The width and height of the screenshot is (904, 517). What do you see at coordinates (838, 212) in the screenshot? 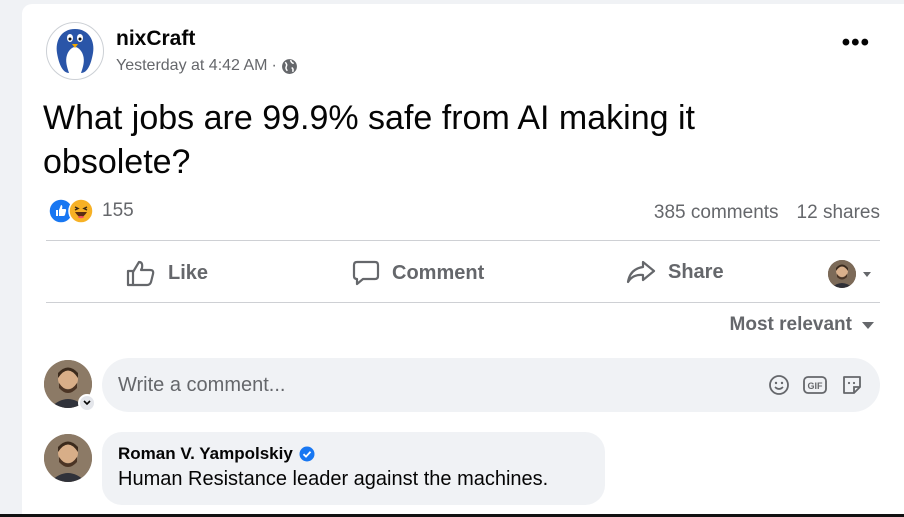
I see `shares-count-link: 12 shares` at bounding box center [838, 212].